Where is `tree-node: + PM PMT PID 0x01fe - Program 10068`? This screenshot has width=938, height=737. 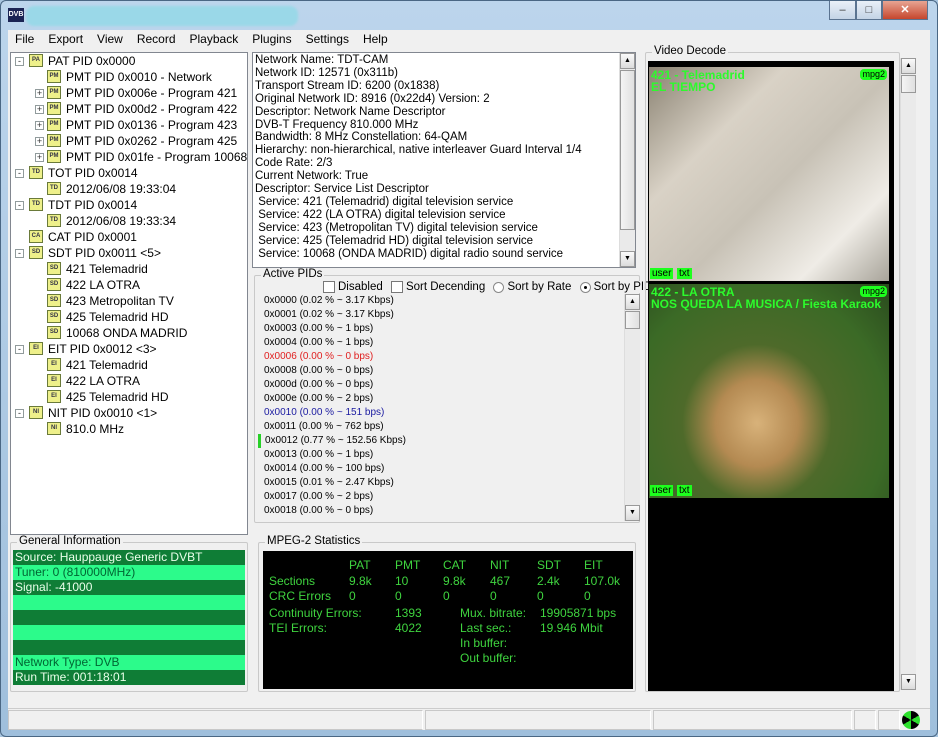 tree-node: + PM PMT PID 0x01fe - Program 10068 is located at coordinates (129, 157).